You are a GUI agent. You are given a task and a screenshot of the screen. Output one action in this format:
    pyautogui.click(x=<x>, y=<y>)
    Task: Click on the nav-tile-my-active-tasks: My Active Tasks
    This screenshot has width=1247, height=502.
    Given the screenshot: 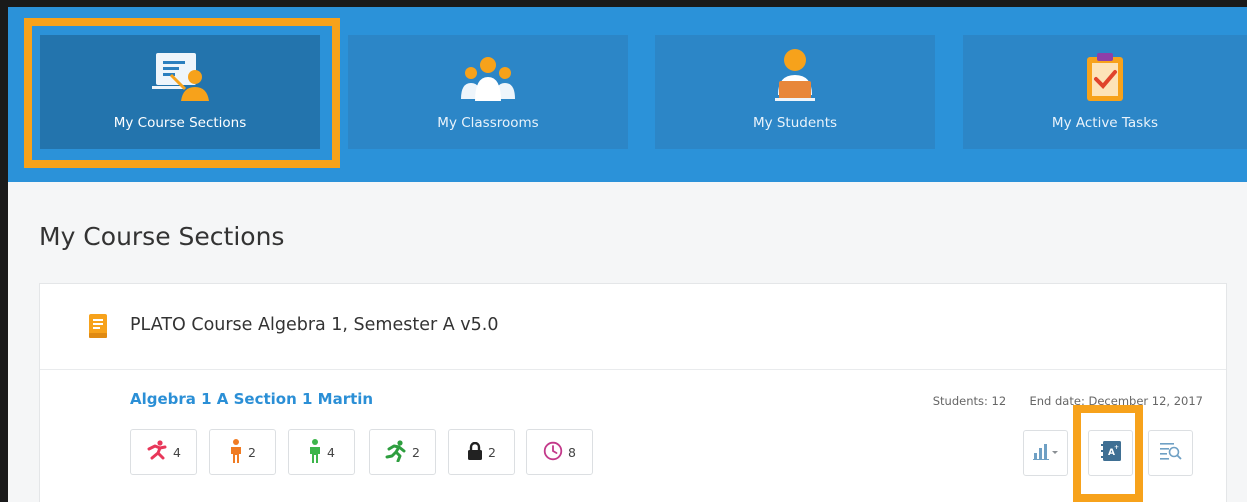 What is the action you would take?
    pyautogui.click(x=1105, y=92)
    